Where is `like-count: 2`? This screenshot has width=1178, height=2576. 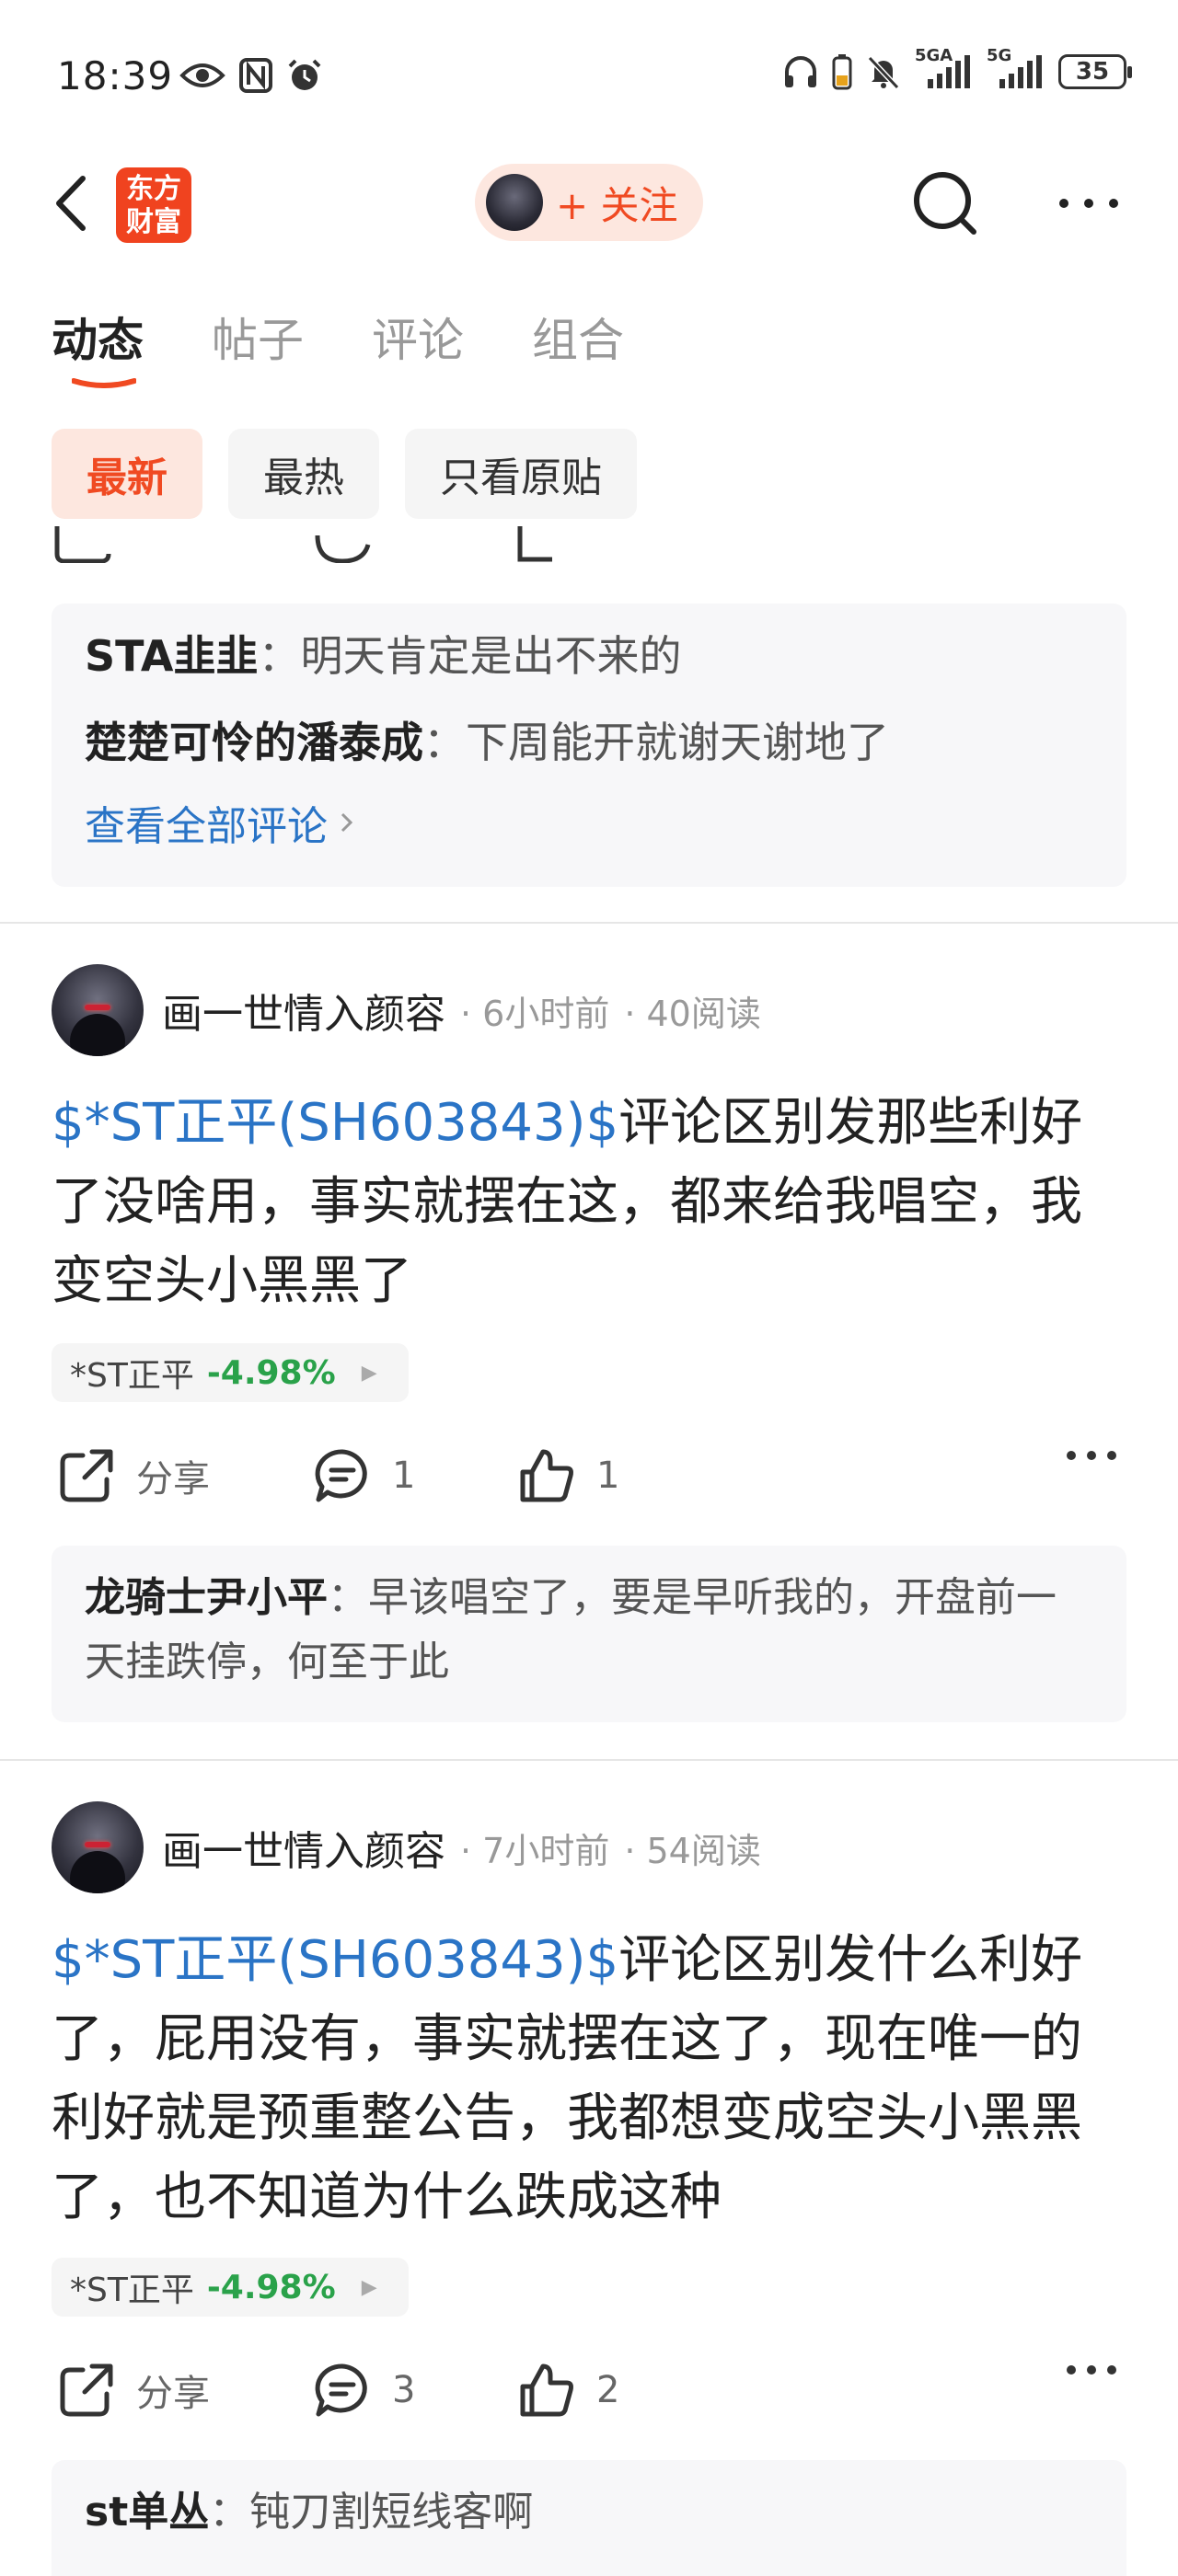
like-count: 2 is located at coordinates (608, 2390).